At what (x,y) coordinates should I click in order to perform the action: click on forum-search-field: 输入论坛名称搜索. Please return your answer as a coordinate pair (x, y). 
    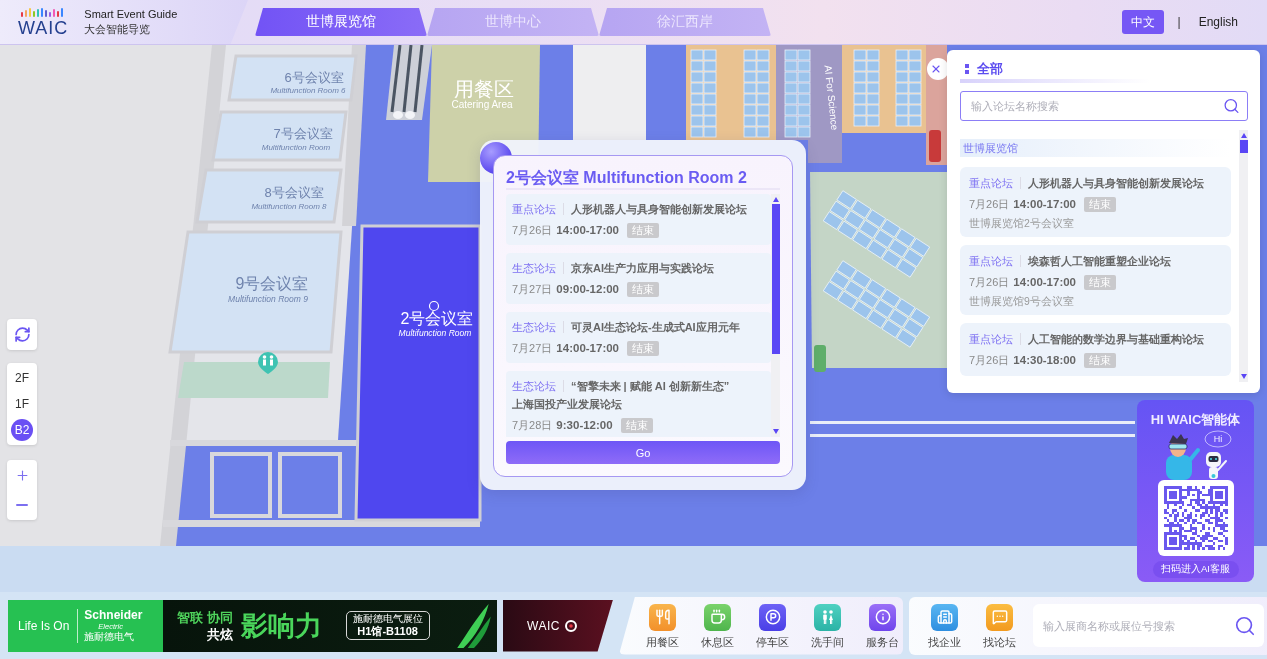
    Looking at the image, I should click on (1104, 106).